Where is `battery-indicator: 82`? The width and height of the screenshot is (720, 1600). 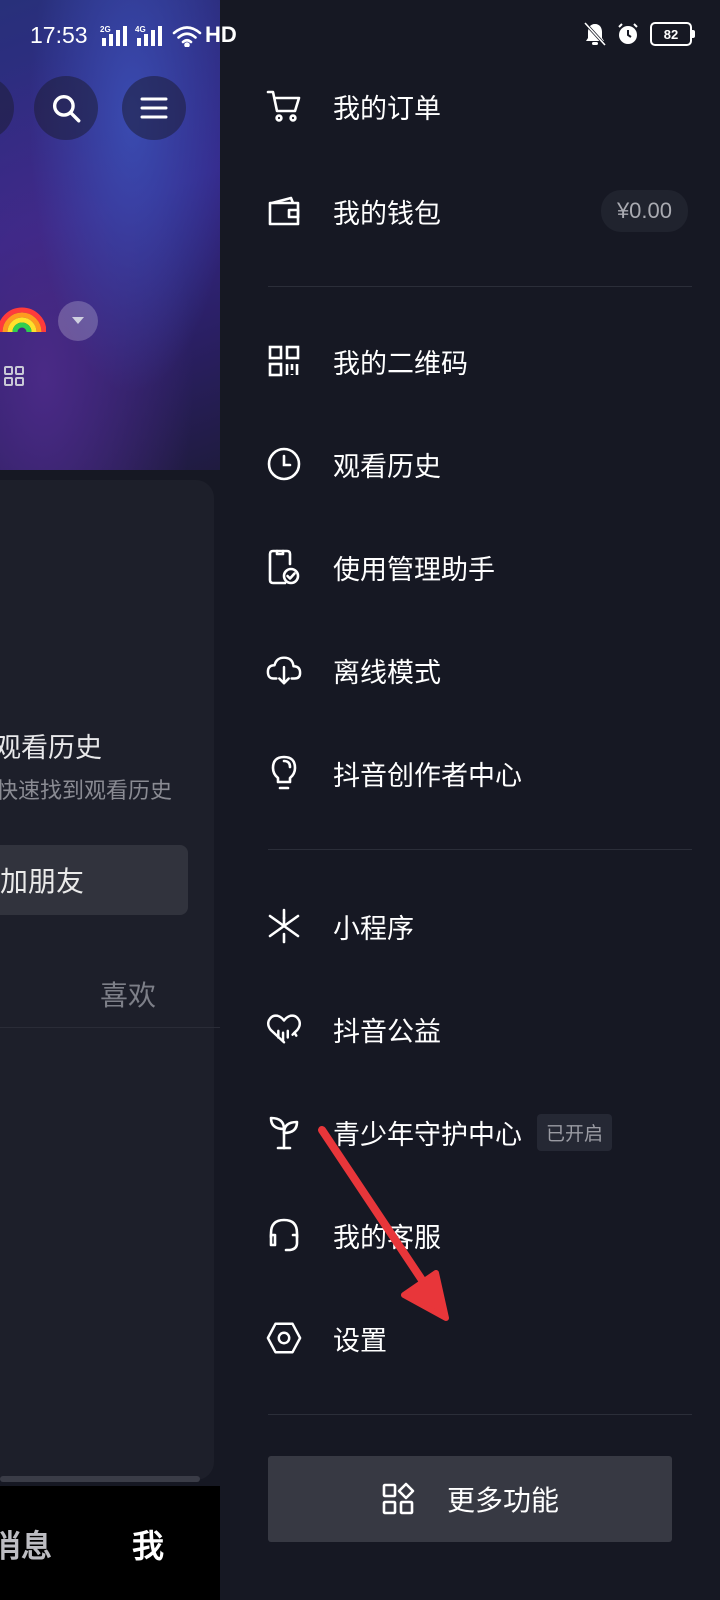
battery-indicator: 82 is located at coordinates (672, 34).